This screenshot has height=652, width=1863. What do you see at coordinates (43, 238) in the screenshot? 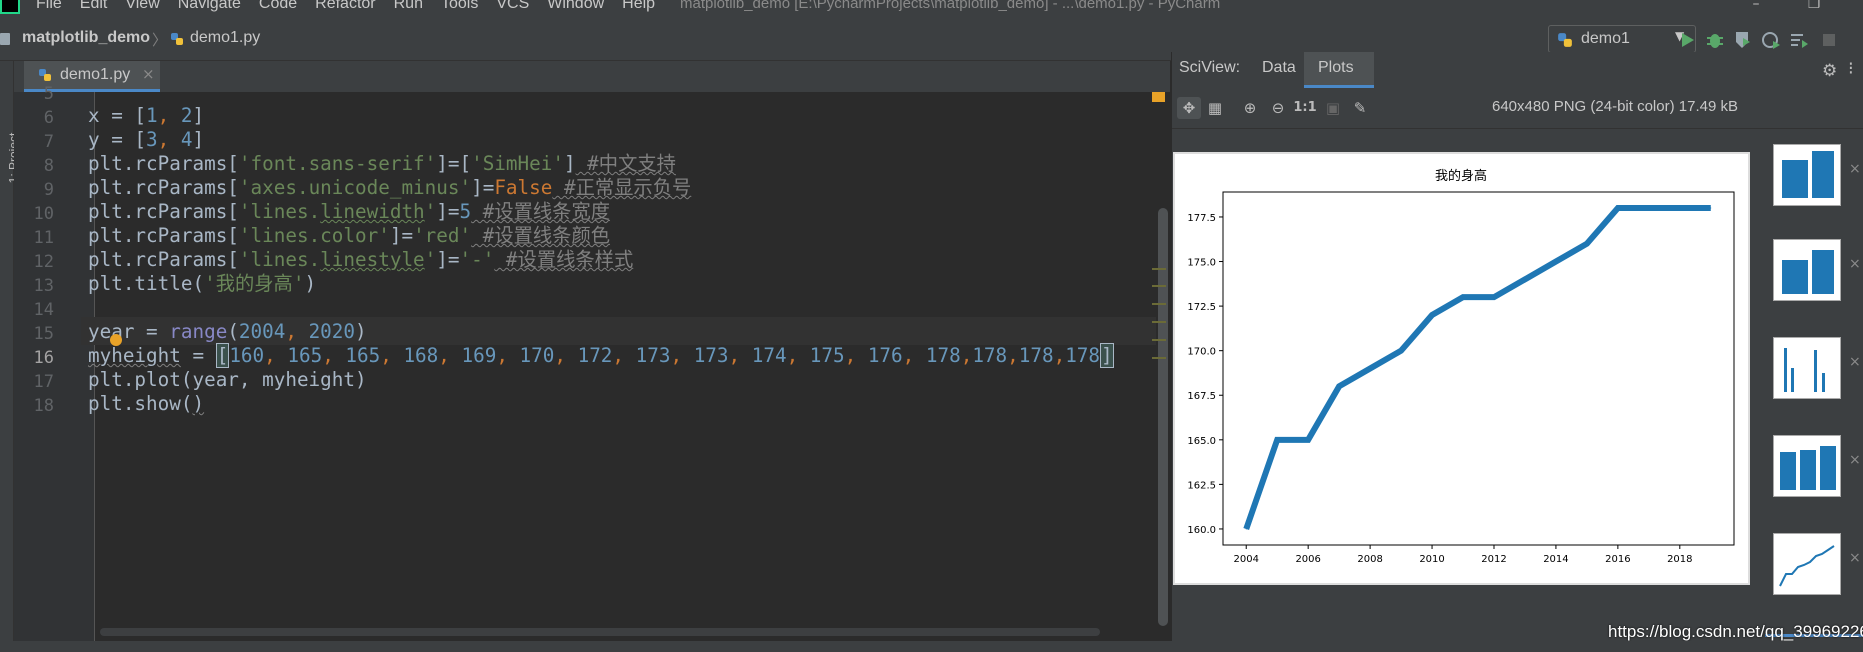
I see `line-number: 11` at bounding box center [43, 238].